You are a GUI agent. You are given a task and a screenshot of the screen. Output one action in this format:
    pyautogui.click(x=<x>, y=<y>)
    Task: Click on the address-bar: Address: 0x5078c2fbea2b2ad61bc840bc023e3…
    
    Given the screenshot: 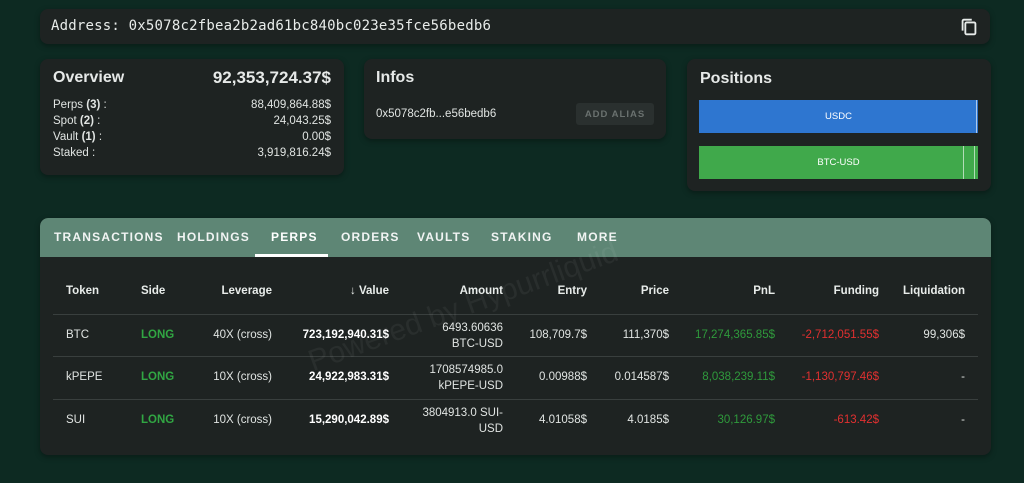 What is the action you would take?
    pyautogui.click(x=515, y=26)
    